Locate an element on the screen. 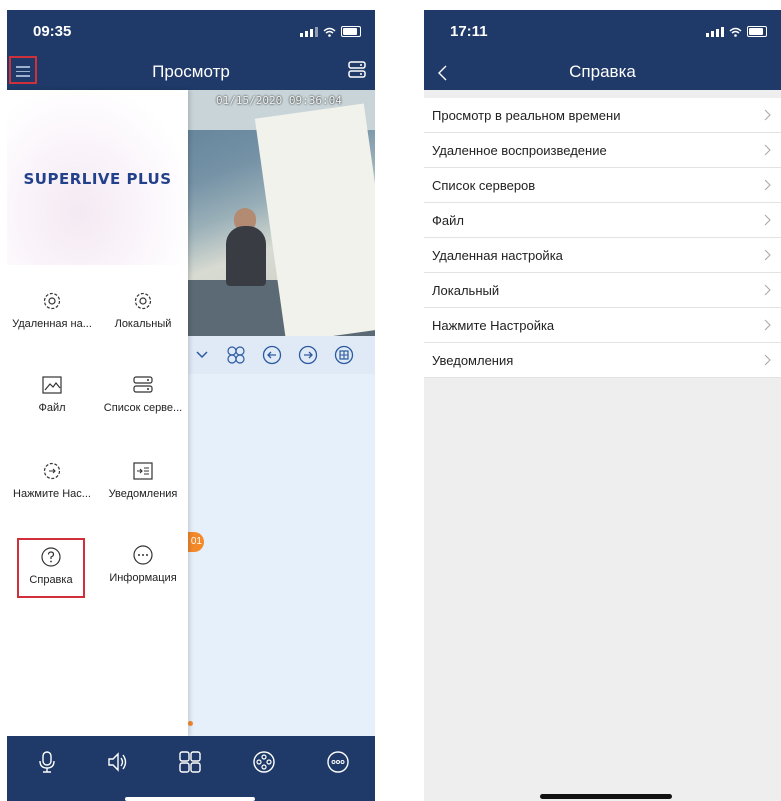 The image size is (781, 801). live-view-content-area is located at coordinates (281, 555).